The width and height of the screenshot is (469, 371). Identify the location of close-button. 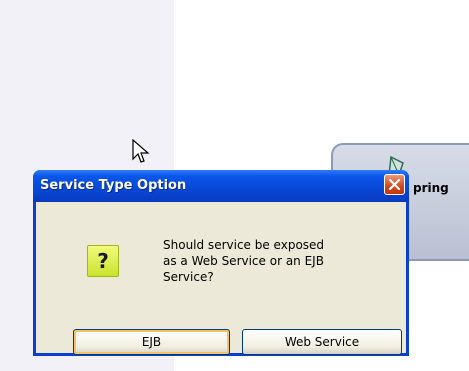
(394, 184).